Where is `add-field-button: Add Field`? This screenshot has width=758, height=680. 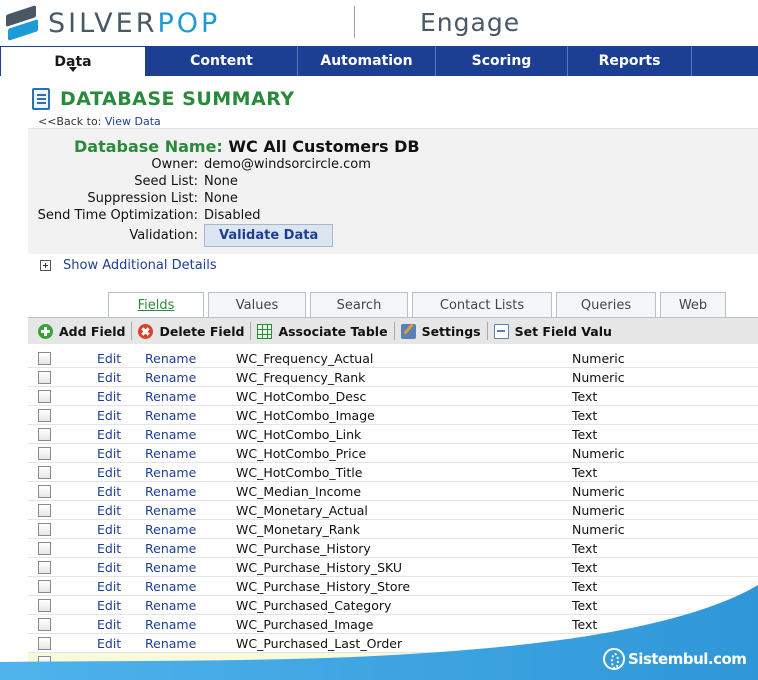
add-field-button: Add Field is located at coordinates (80, 331).